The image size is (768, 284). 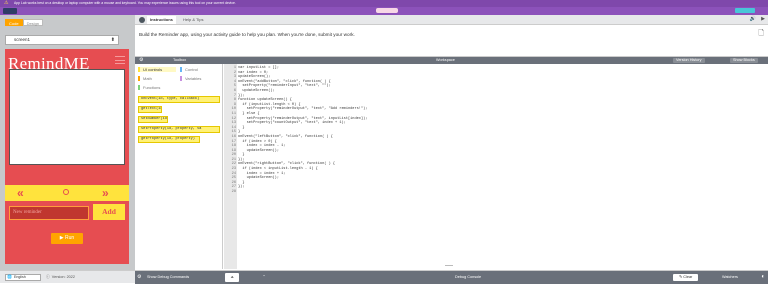 What do you see at coordinates (445, 60) in the screenshot?
I see `workspace-label: Workspace` at bounding box center [445, 60].